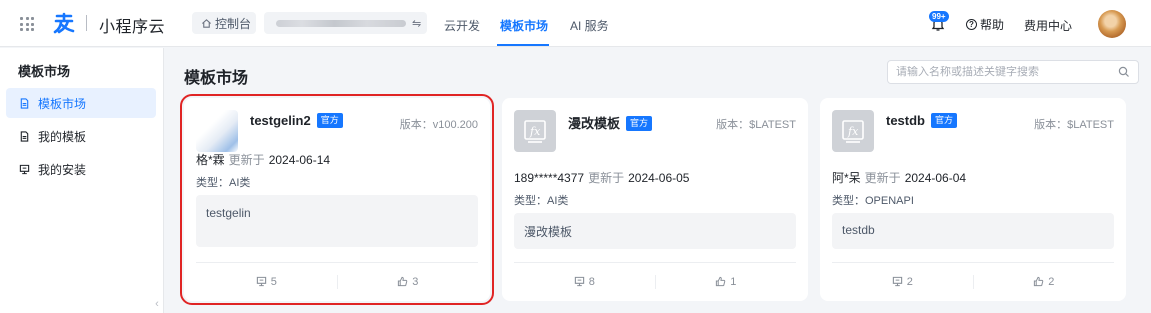  I want to click on app-grid-icon, so click(27, 24).